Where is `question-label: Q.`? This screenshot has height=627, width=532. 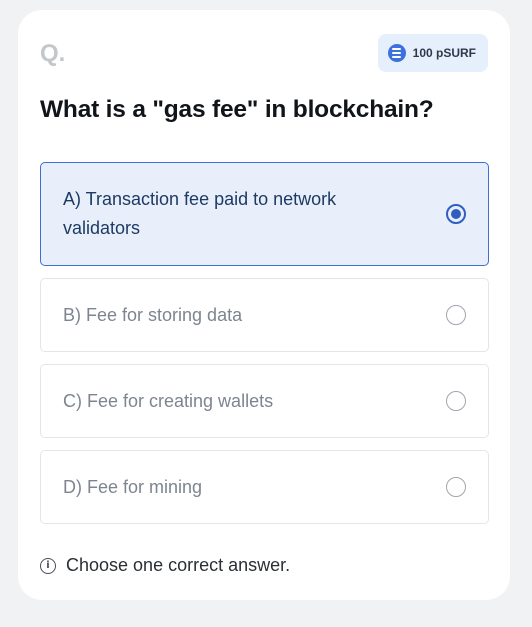 question-label: Q. is located at coordinates (53, 53).